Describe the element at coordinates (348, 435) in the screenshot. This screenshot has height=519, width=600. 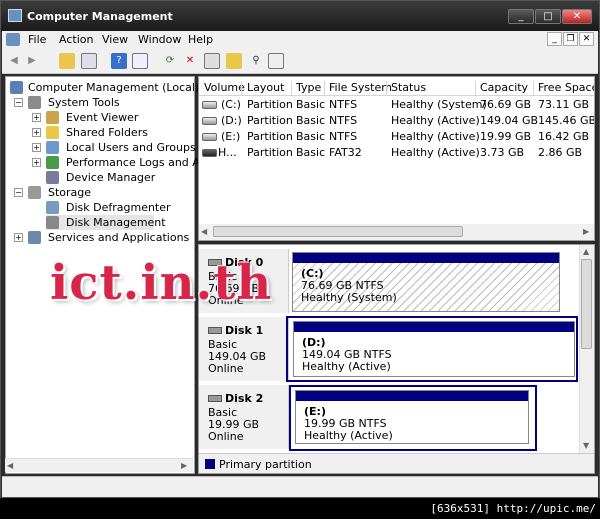
I see `partition-status: Healthy (Active)` at that location.